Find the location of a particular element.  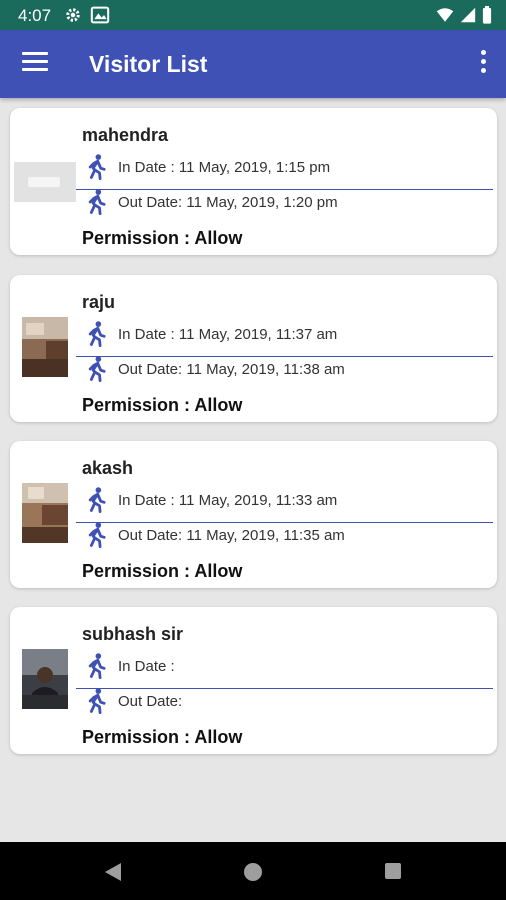

in-date-text: In Date : 11 May, 2019, 11:37 am is located at coordinates (228, 334).